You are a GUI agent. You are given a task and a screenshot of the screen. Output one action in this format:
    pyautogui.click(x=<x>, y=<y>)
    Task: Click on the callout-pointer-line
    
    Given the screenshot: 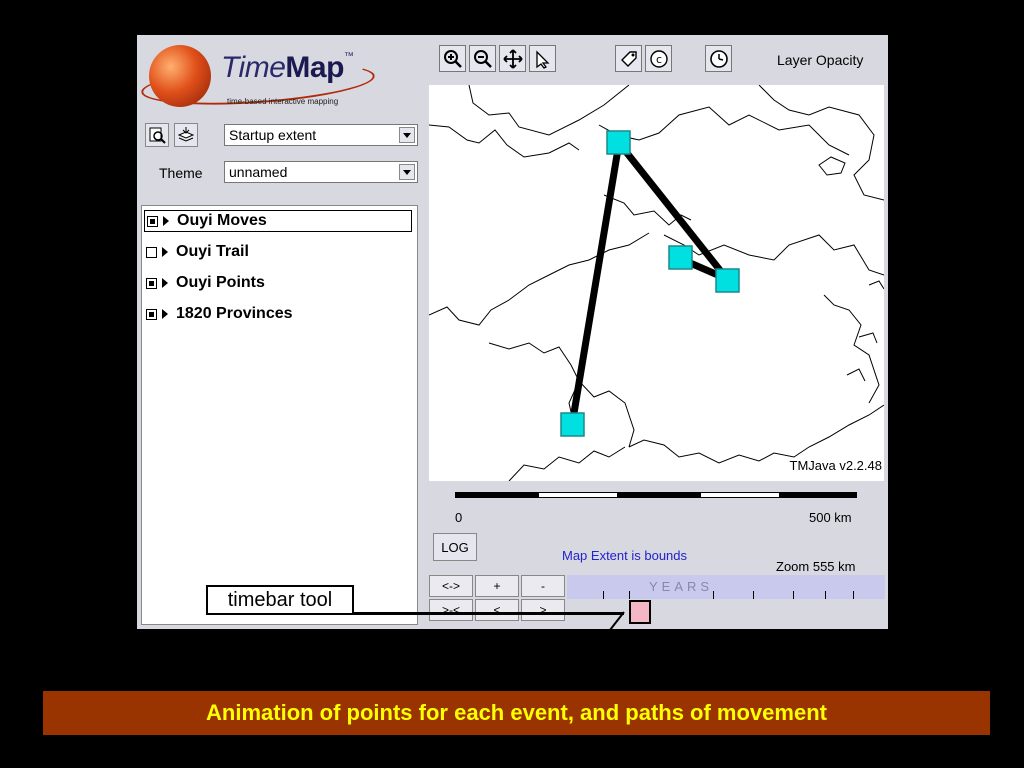 What is the action you would take?
    pyautogui.click(x=489, y=613)
    